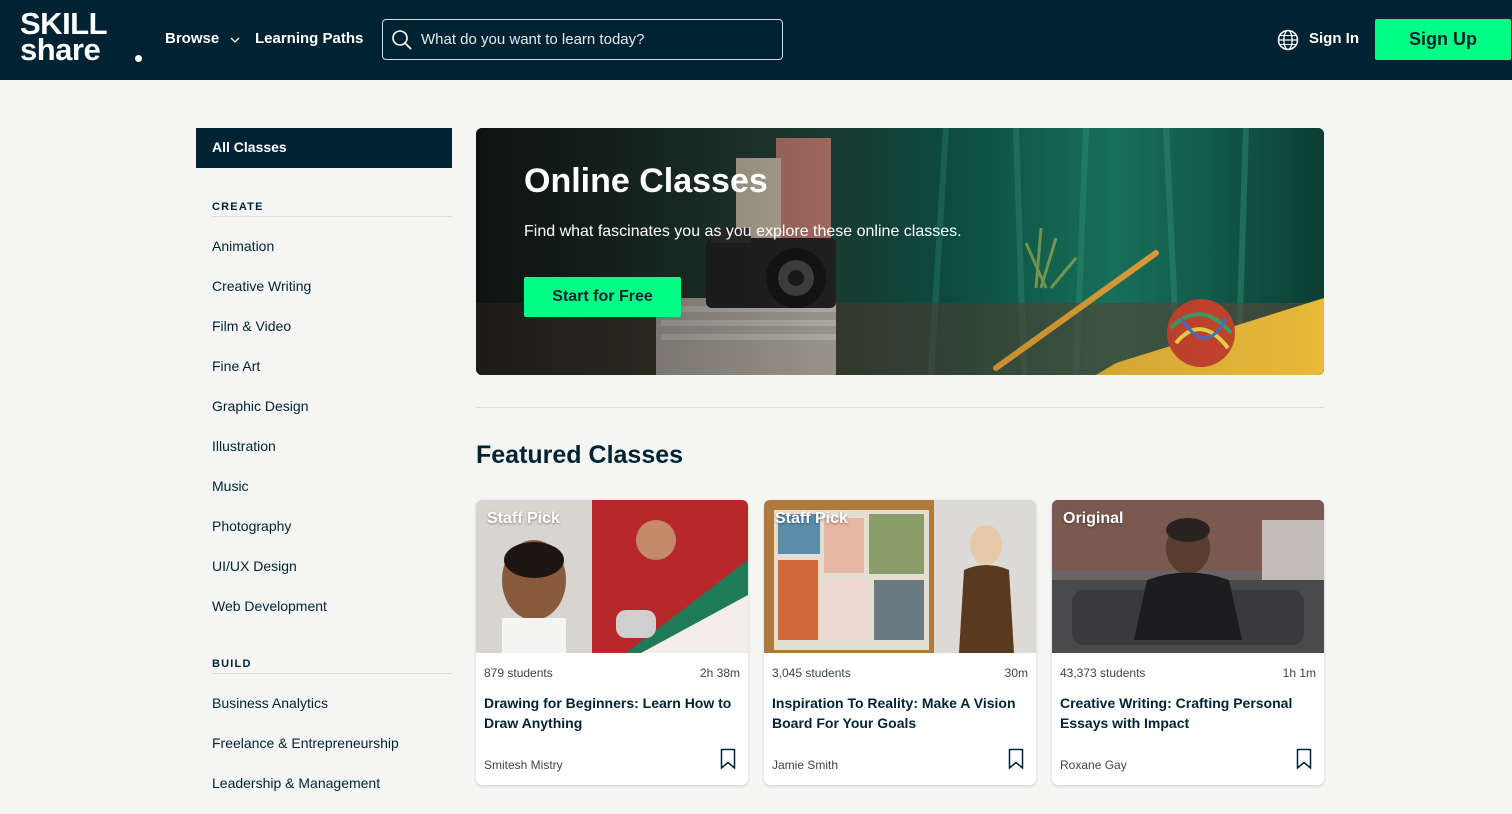 The image size is (1512, 814). Describe the element at coordinates (1299, 673) in the screenshot. I see `class-duration: 1h 1m` at that location.